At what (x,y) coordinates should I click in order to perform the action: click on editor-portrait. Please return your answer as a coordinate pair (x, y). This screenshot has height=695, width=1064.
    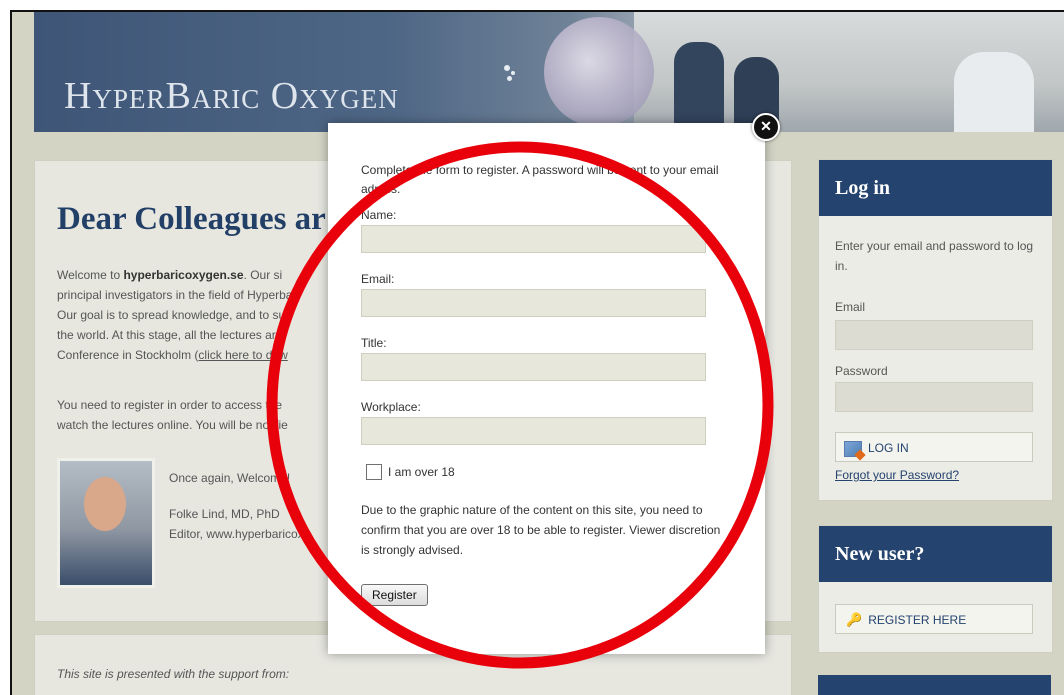
    Looking at the image, I should click on (106, 523).